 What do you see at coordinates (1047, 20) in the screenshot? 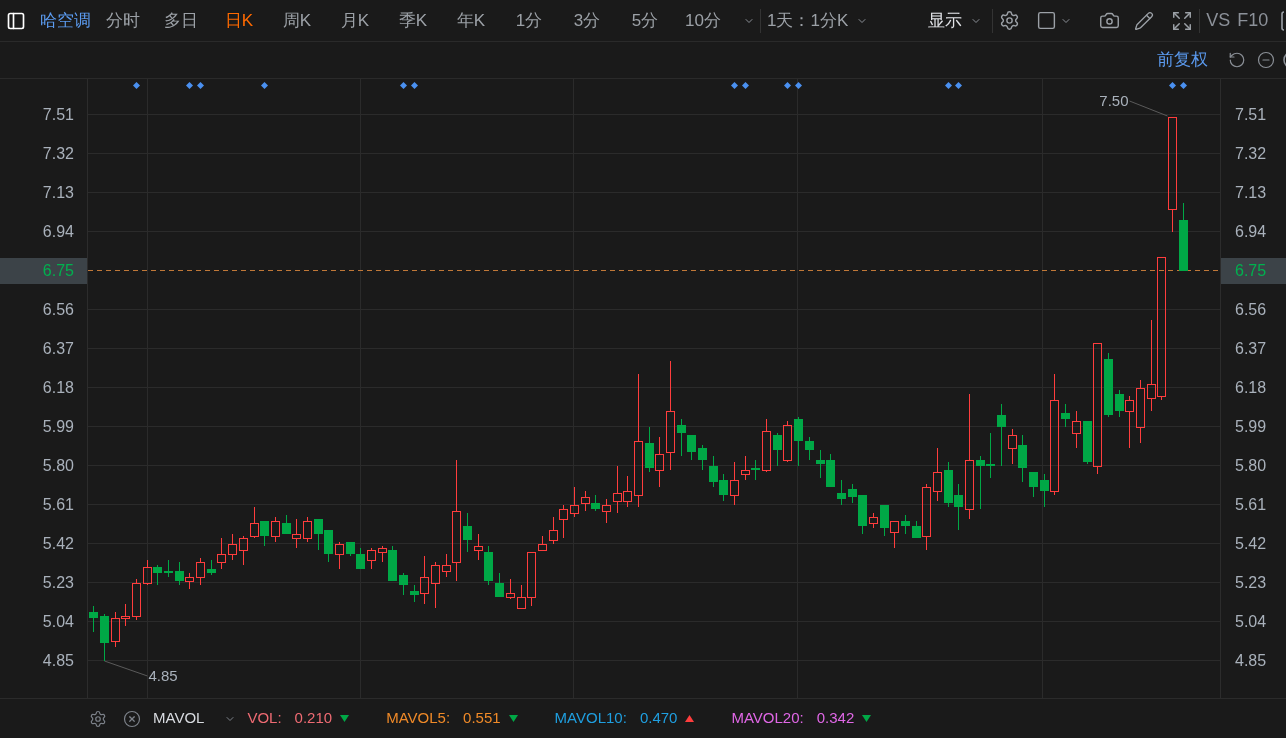
I see `square-icon` at bounding box center [1047, 20].